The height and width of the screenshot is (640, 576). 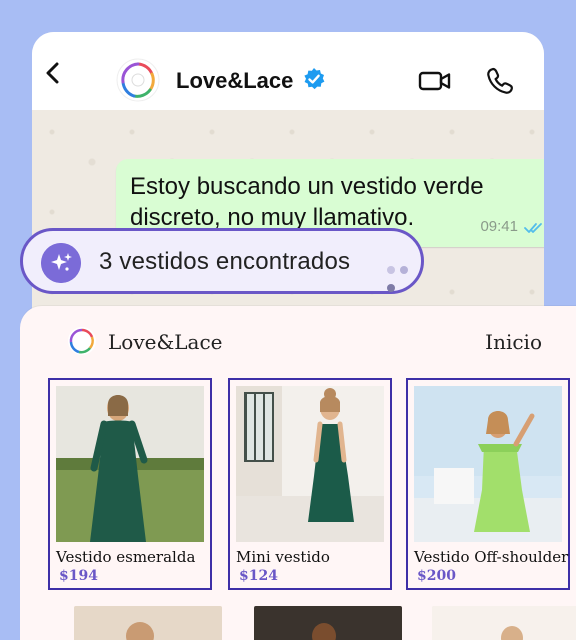 I want to click on nav-home-link: Inicio, so click(x=513, y=342).